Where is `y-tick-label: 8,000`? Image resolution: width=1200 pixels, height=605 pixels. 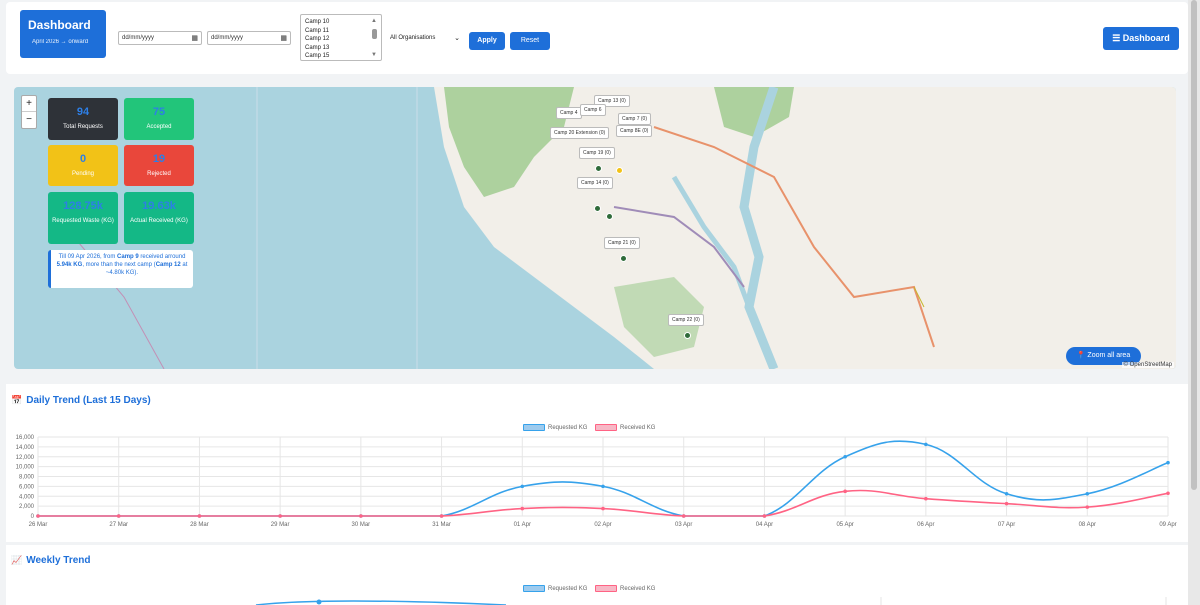
y-tick-label: 8,000 is located at coordinates (27, 478).